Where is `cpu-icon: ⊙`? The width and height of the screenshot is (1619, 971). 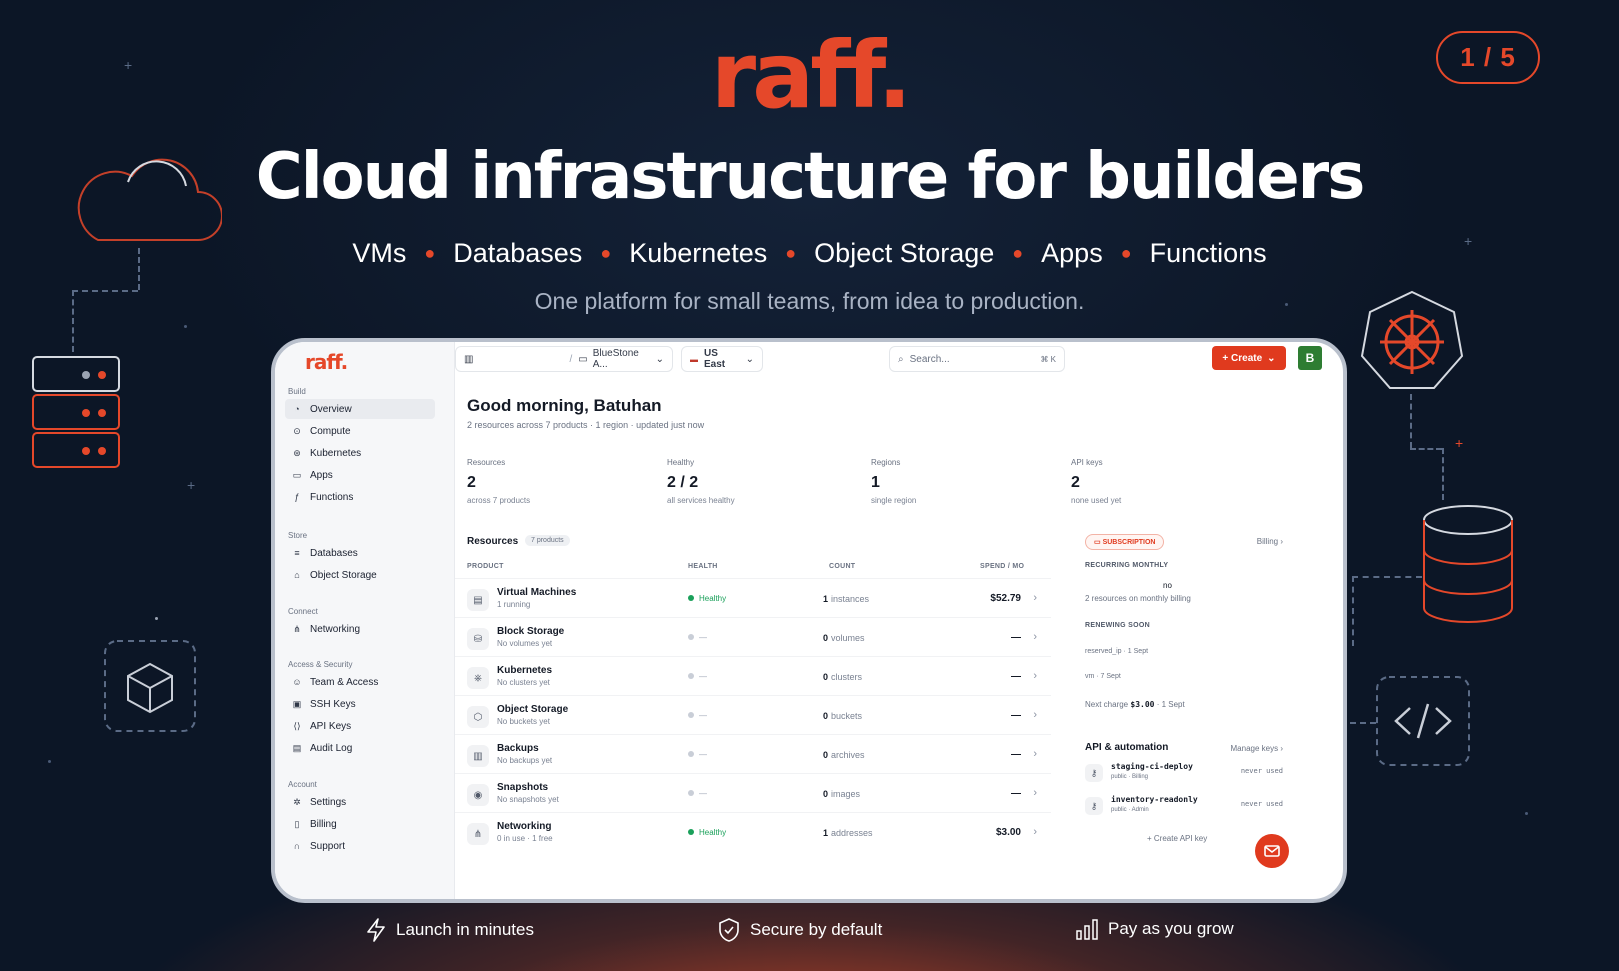 cpu-icon: ⊙ is located at coordinates (297, 431).